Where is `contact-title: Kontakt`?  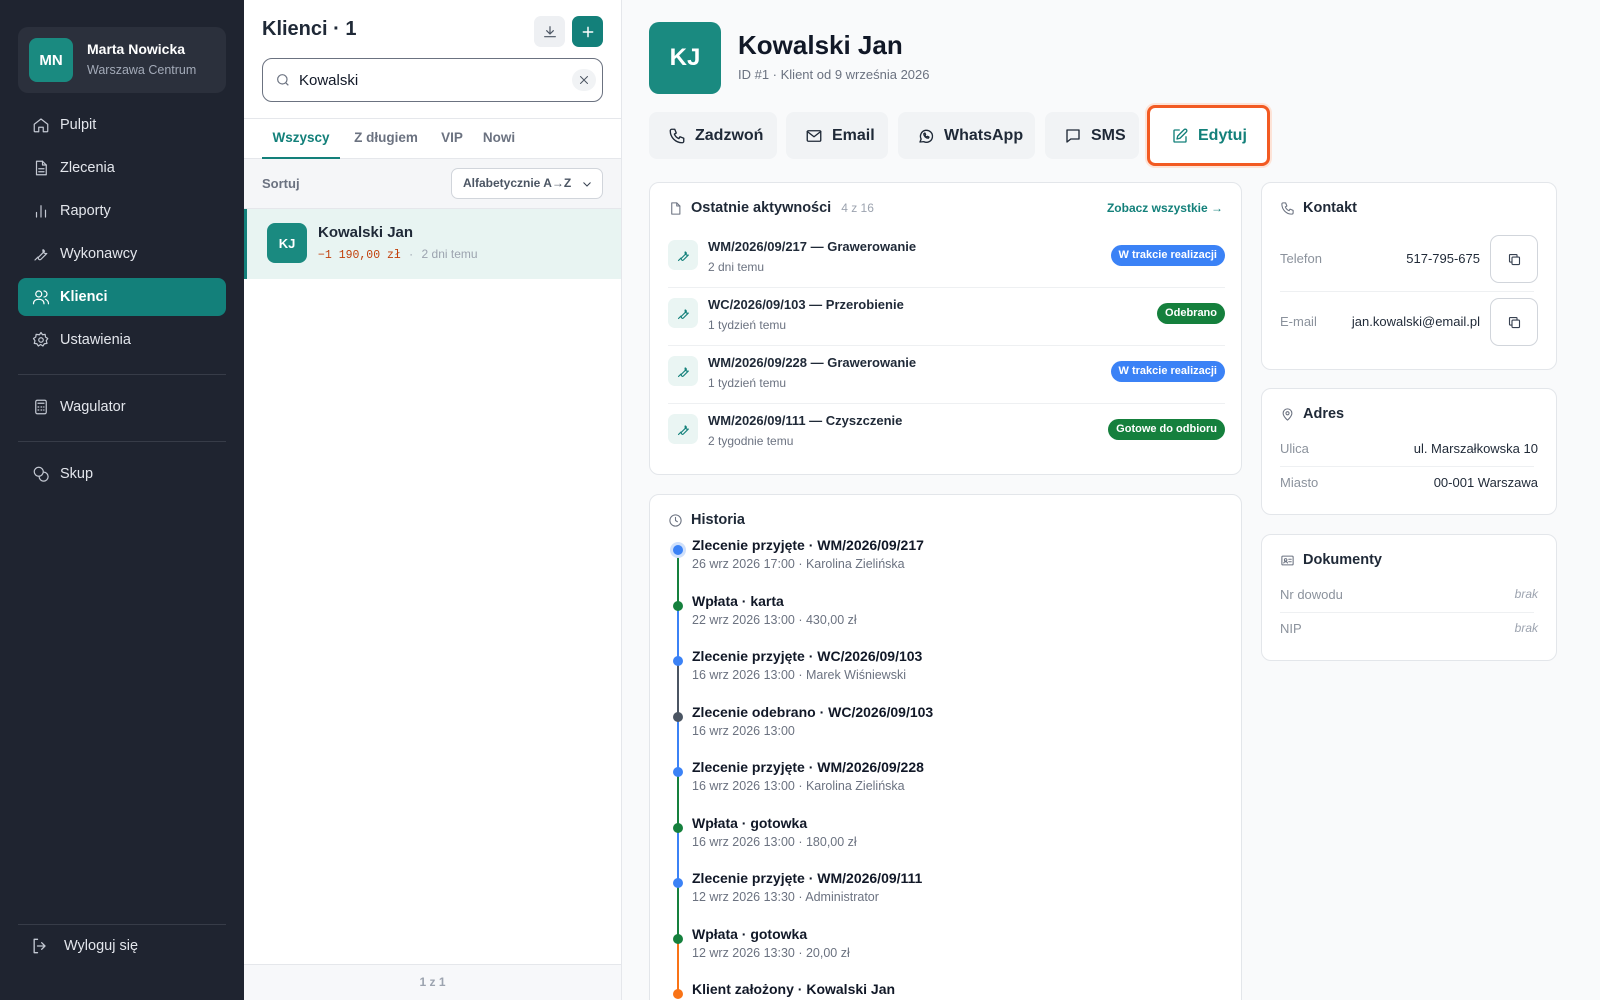
contact-title: Kontakt is located at coordinates (1330, 208).